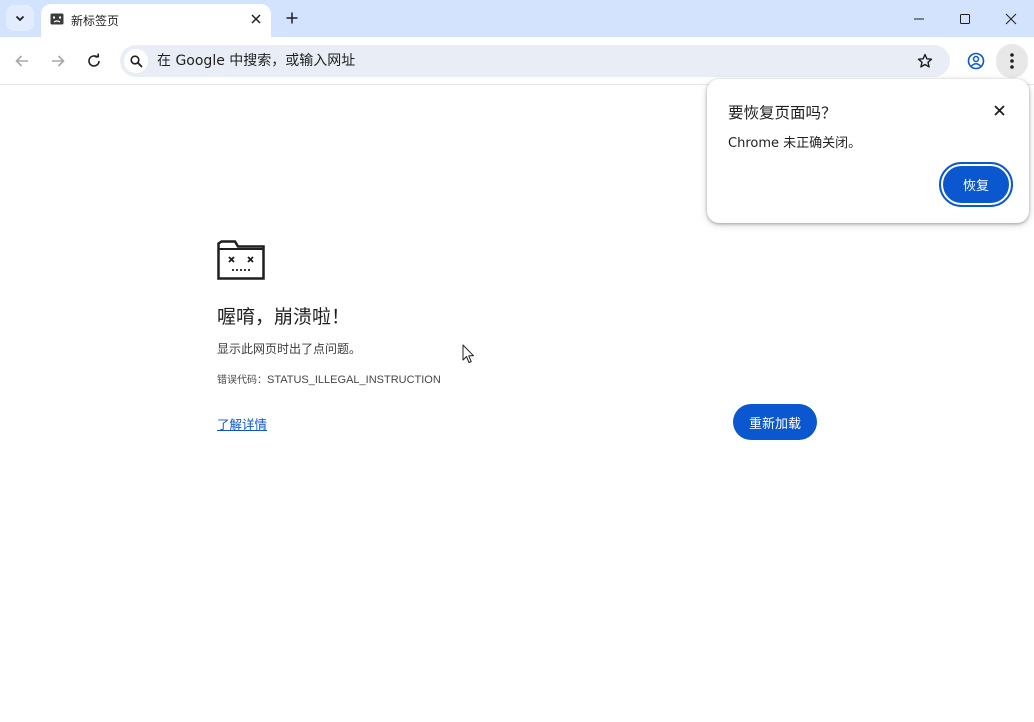 This screenshot has width=1034, height=722. What do you see at coordinates (136, 61) in the screenshot?
I see `search-icon` at bounding box center [136, 61].